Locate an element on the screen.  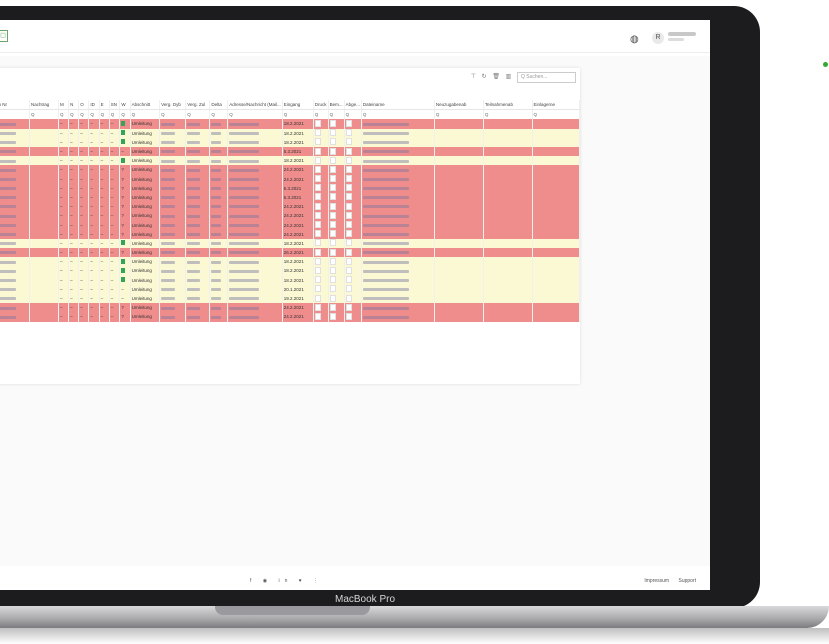
column-header: Dateiname is located at coordinates (398, 105).